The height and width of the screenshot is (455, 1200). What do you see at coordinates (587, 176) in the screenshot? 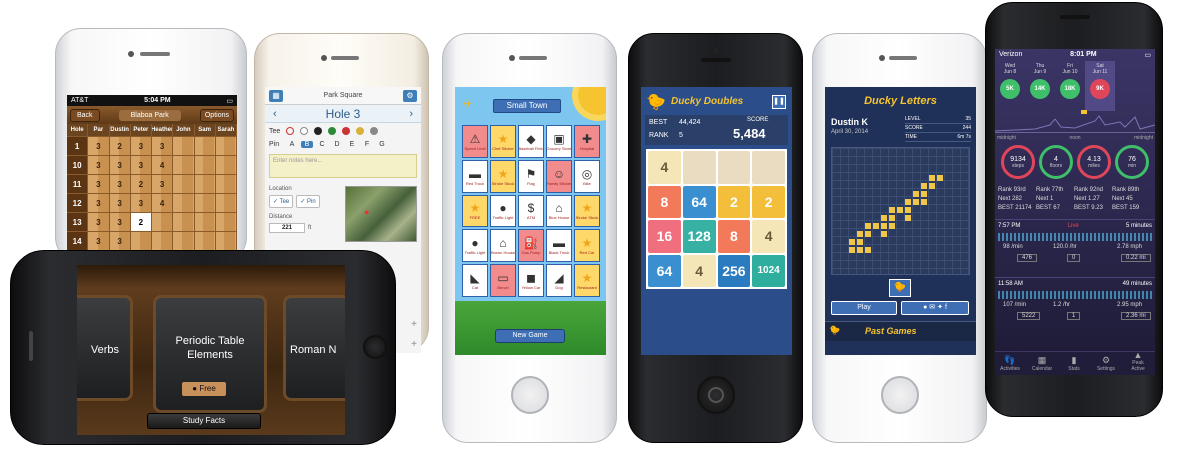
I see `bingo-tile: ◎ Bike` at bounding box center [587, 176].